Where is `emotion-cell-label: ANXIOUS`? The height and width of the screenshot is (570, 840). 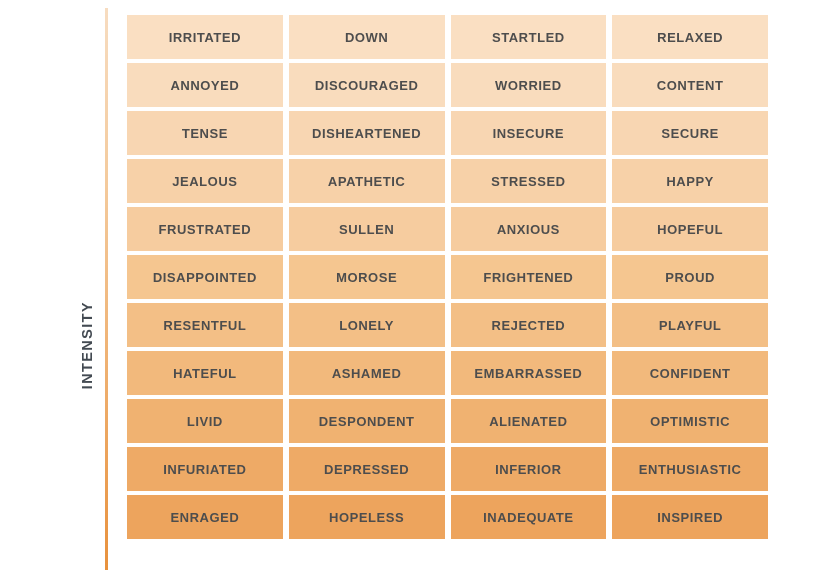
emotion-cell-label: ANXIOUS is located at coordinates (528, 229).